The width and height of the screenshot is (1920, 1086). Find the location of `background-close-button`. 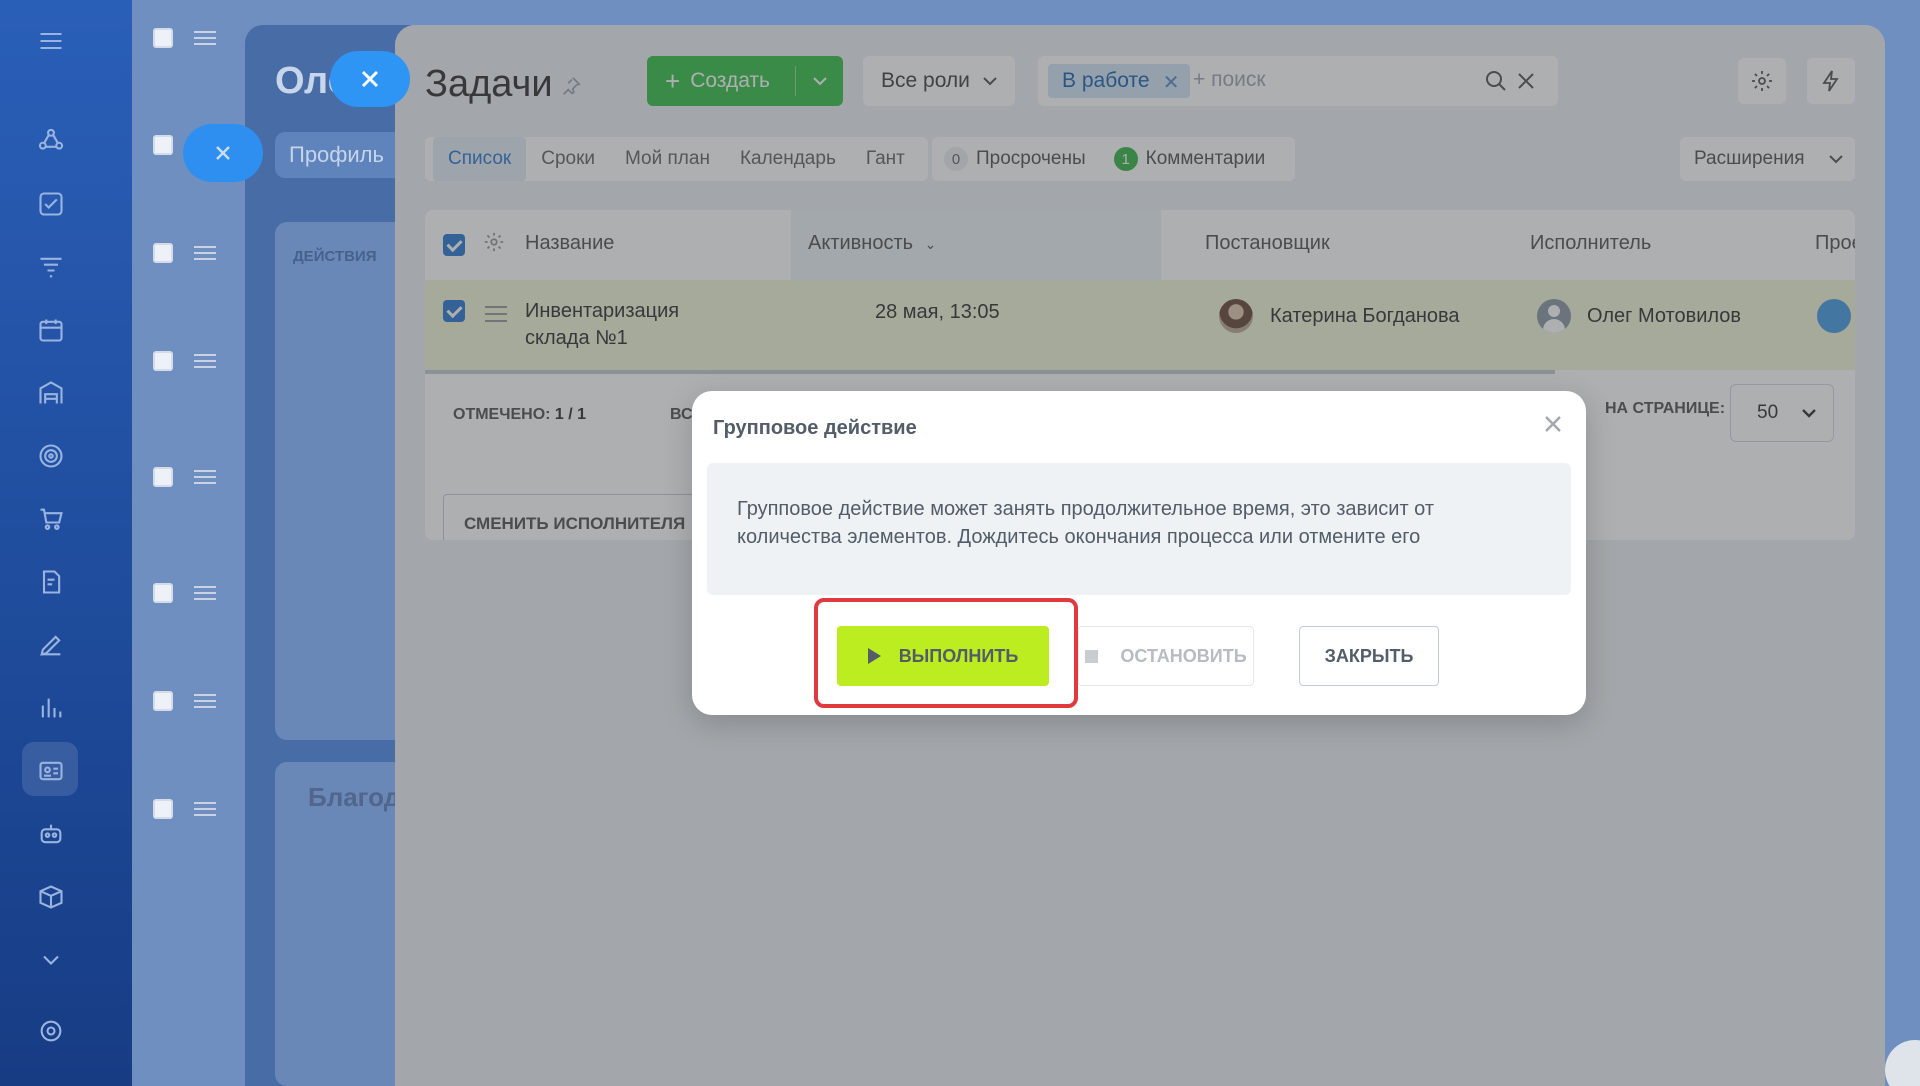

background-close-button is located at coordinates (223, 153).